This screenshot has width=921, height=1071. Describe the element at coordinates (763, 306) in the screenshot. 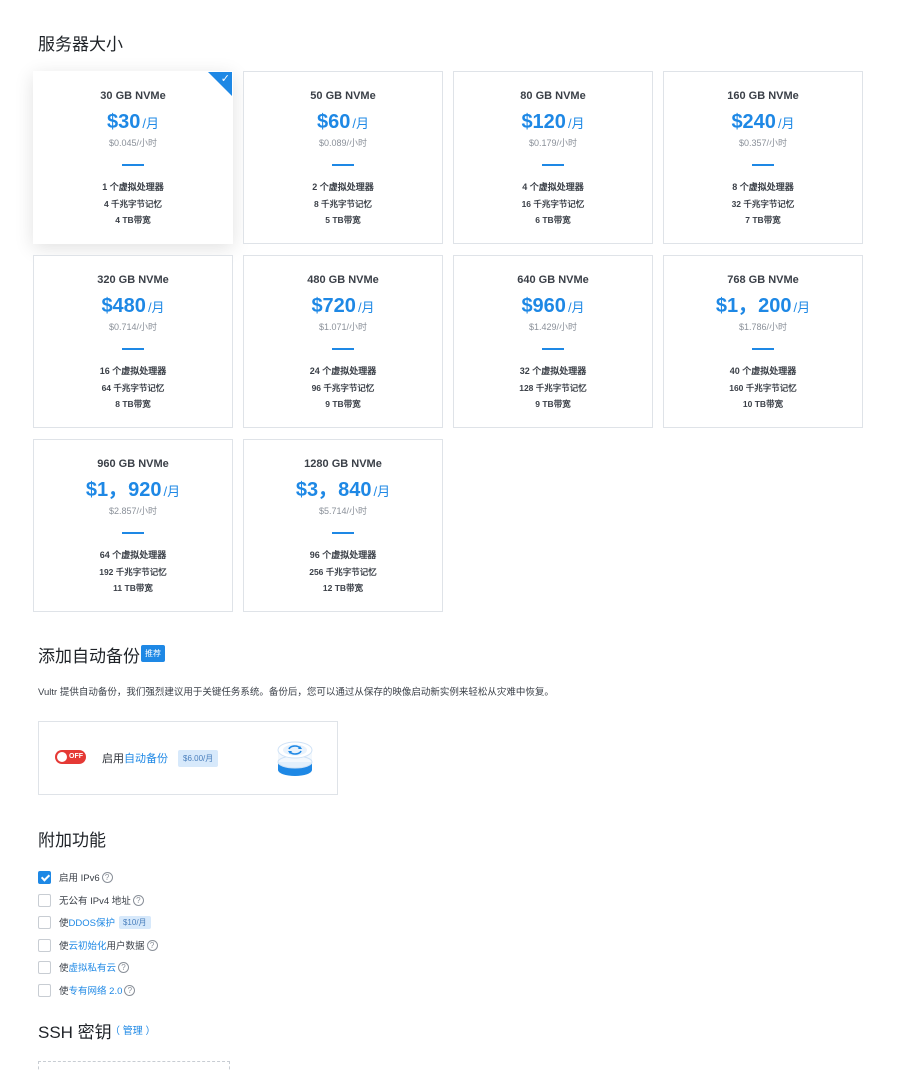

I see `plan-price: $1，200/月` at that location.